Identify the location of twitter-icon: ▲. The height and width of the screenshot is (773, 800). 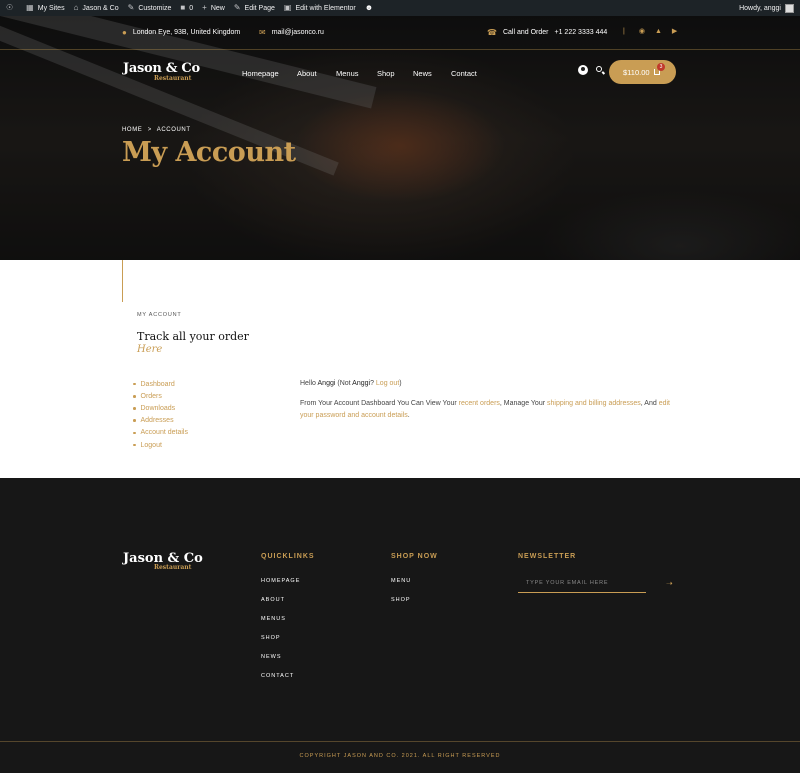
(658, 31).